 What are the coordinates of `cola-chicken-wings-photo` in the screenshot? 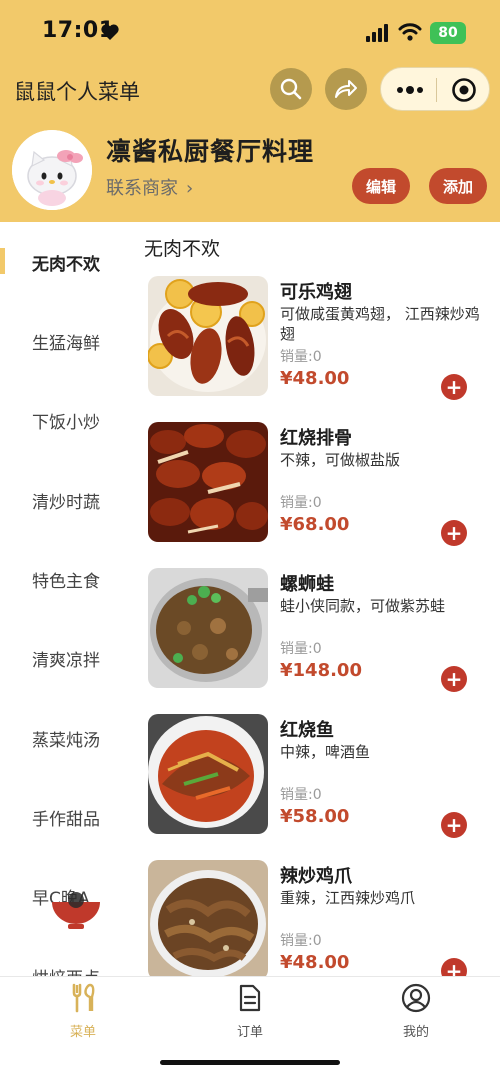 It's located at (208, 336).